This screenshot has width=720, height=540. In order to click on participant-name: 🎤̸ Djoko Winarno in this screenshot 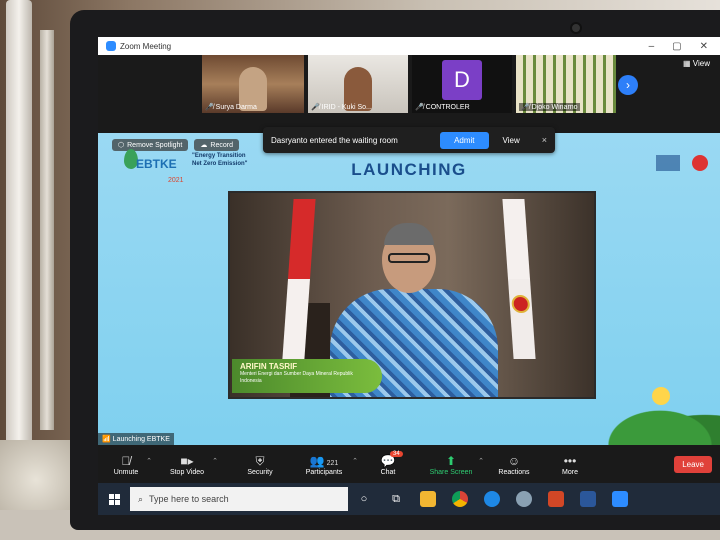, I will do `click(549, 107)`.